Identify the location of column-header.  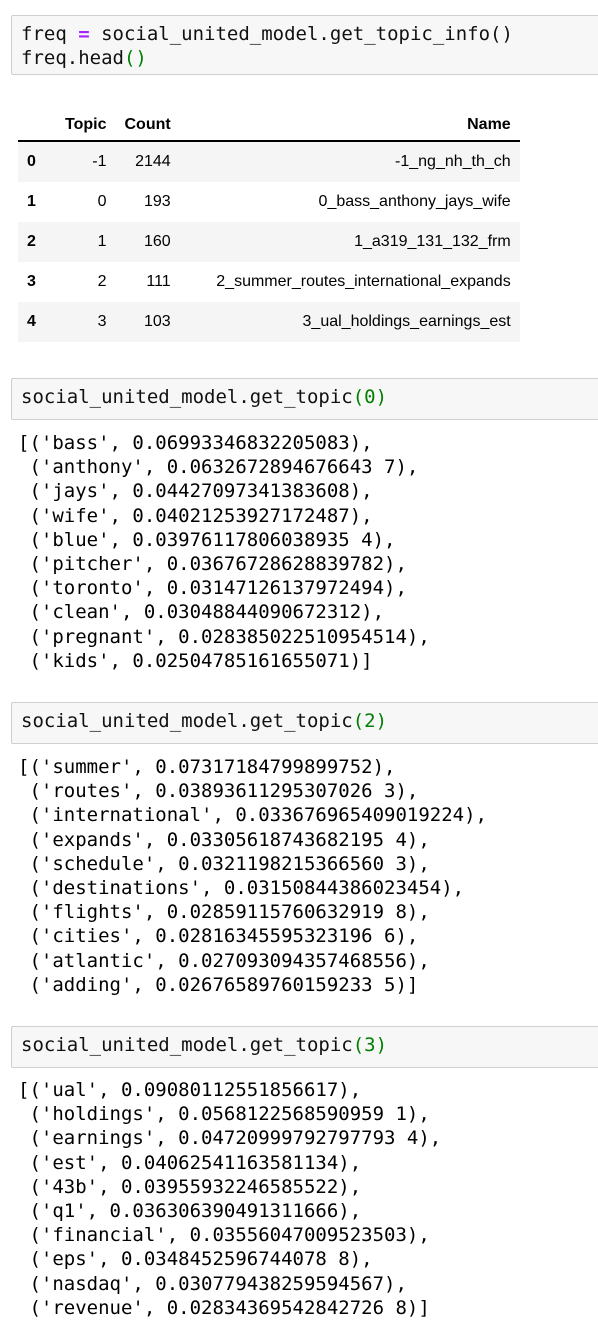
(37, 129).